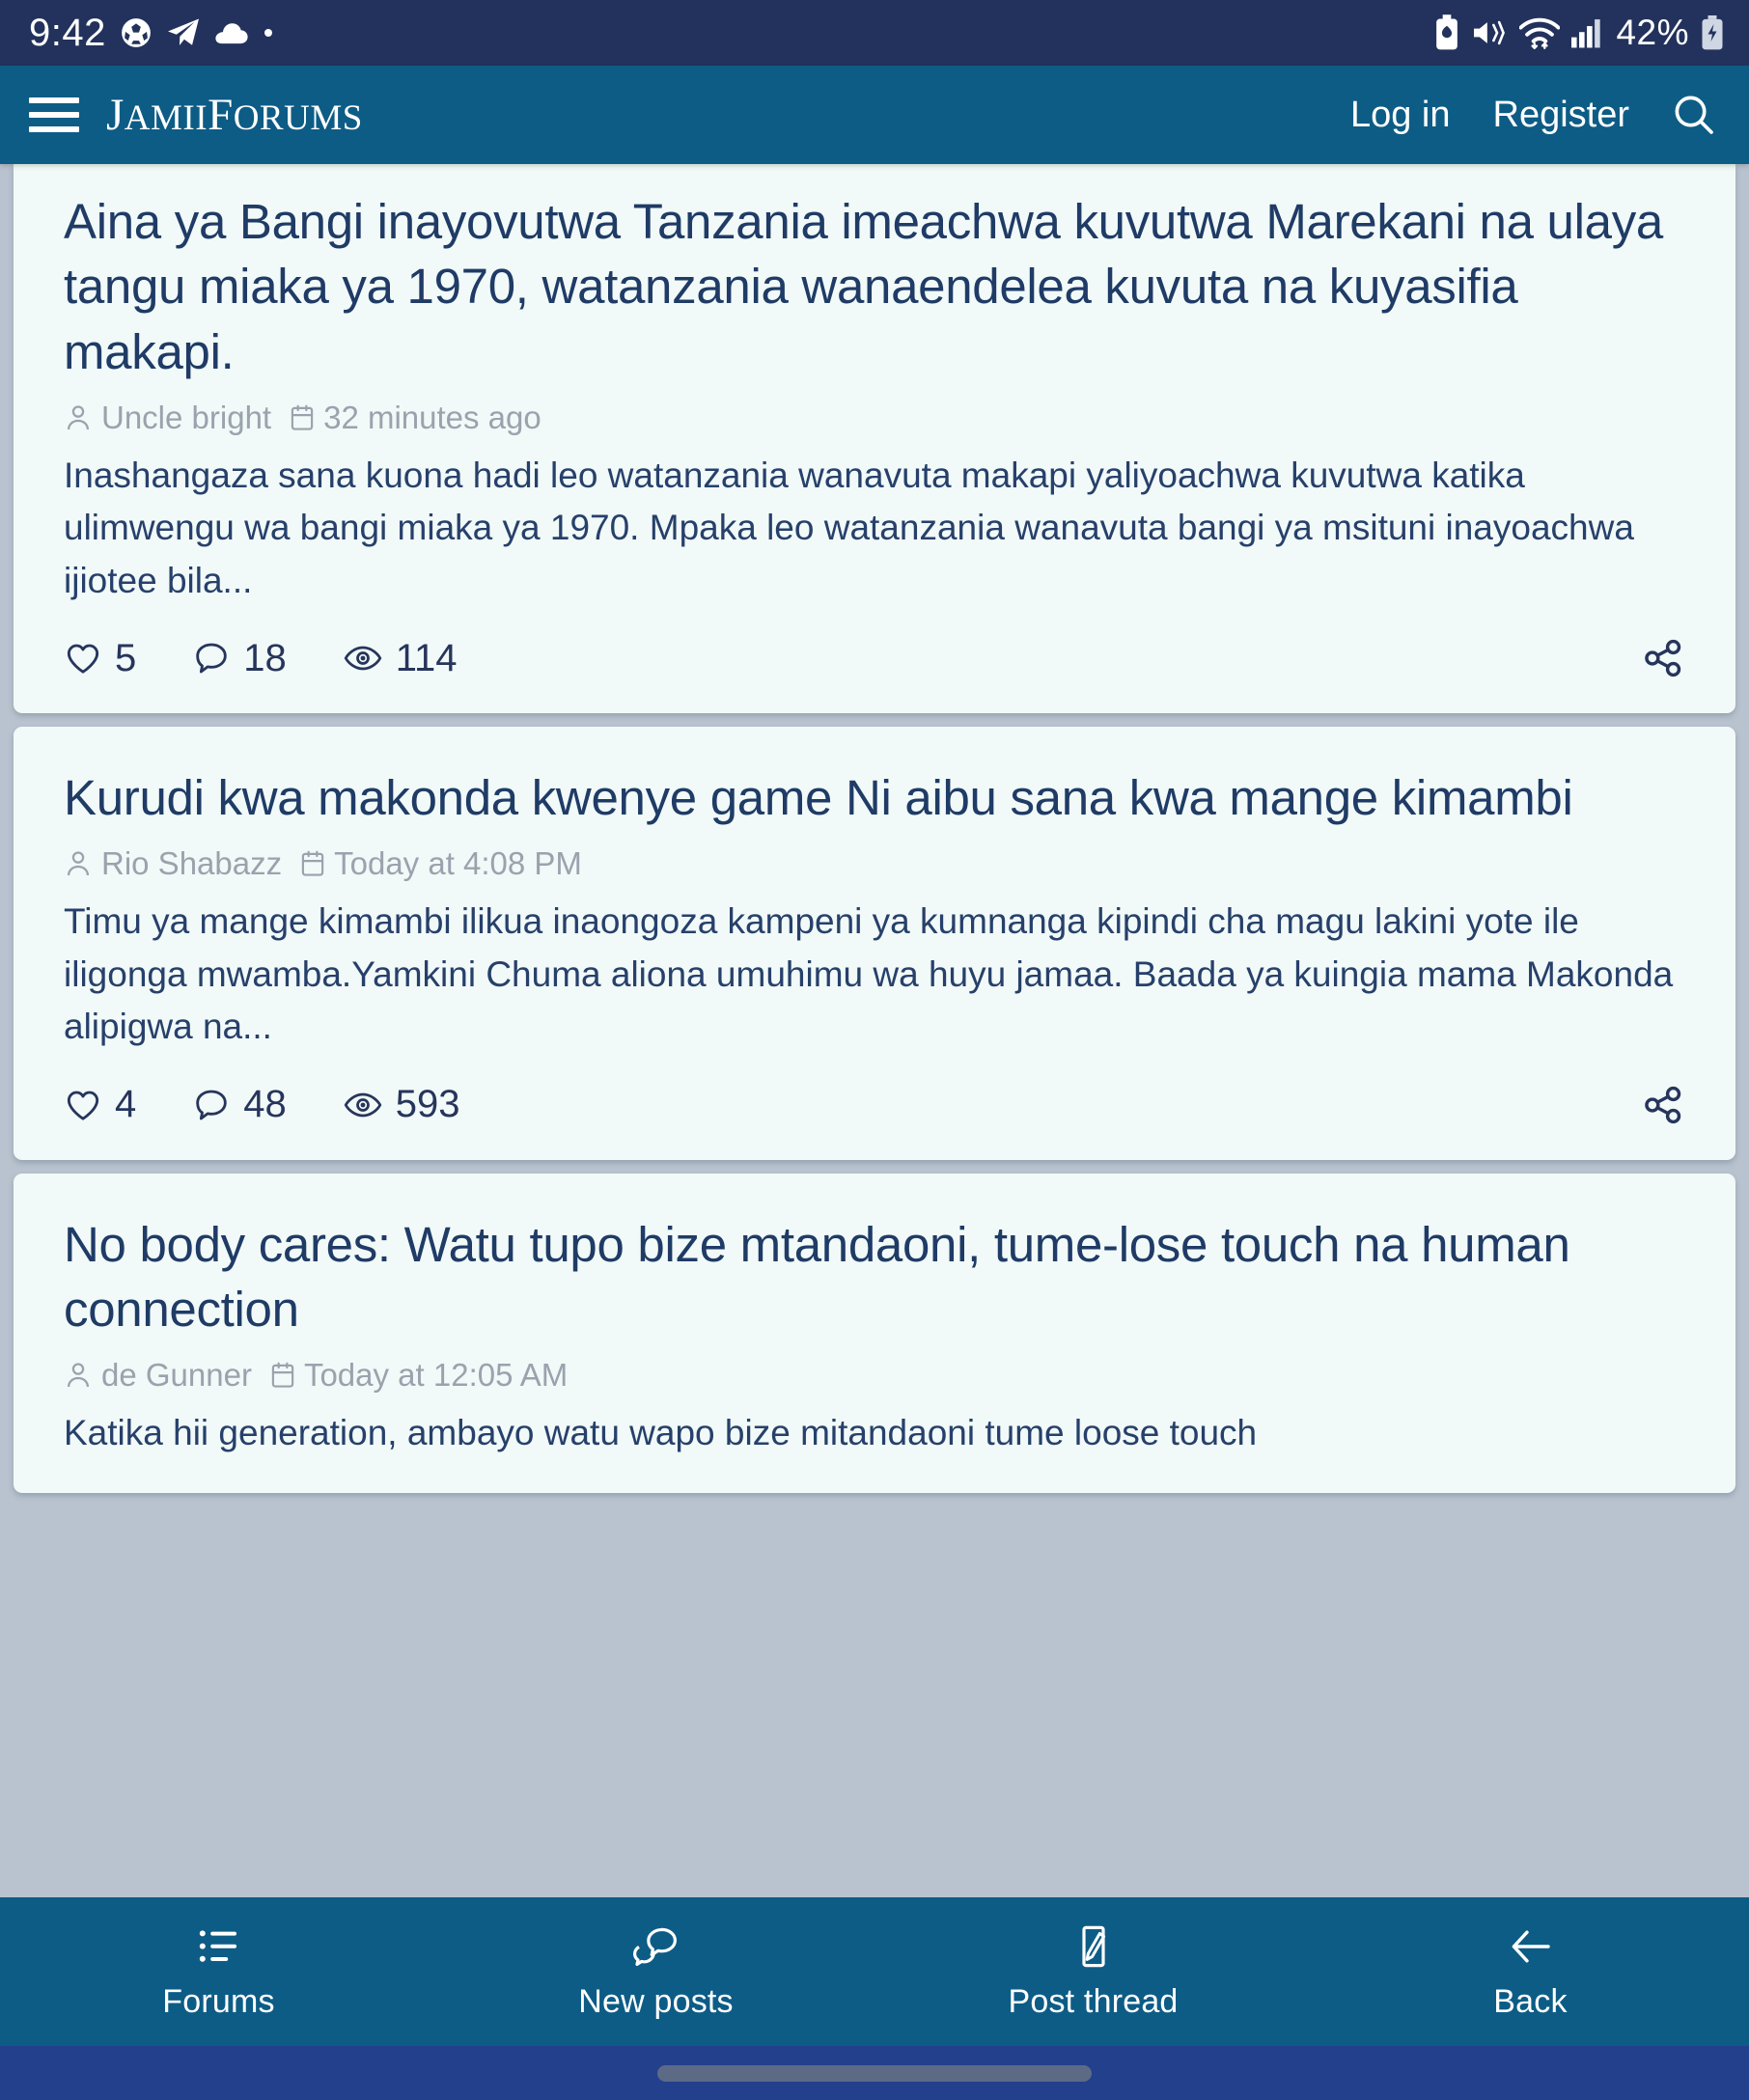  What do you see at coordinates (298, 118) in the screenshot?
I see `logo-orums: ORUMS` at bounding box center [298, 118].